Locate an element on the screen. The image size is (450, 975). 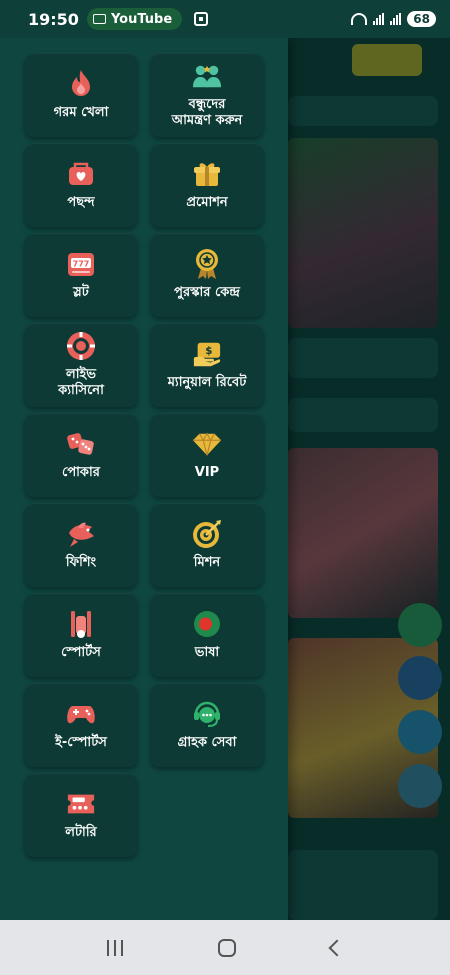
menu-mission: মিশন is located at coordinates (207, 545).